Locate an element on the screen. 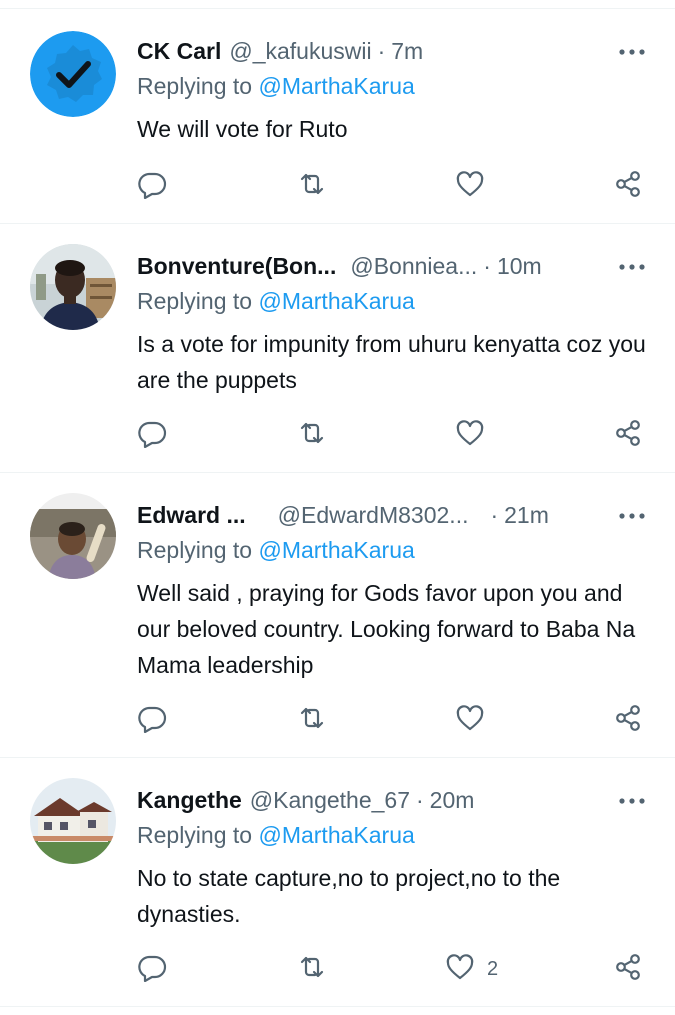 This screenshot has width=675, height=1015. display-name: Kangethe is located at coordinates (189, 800).